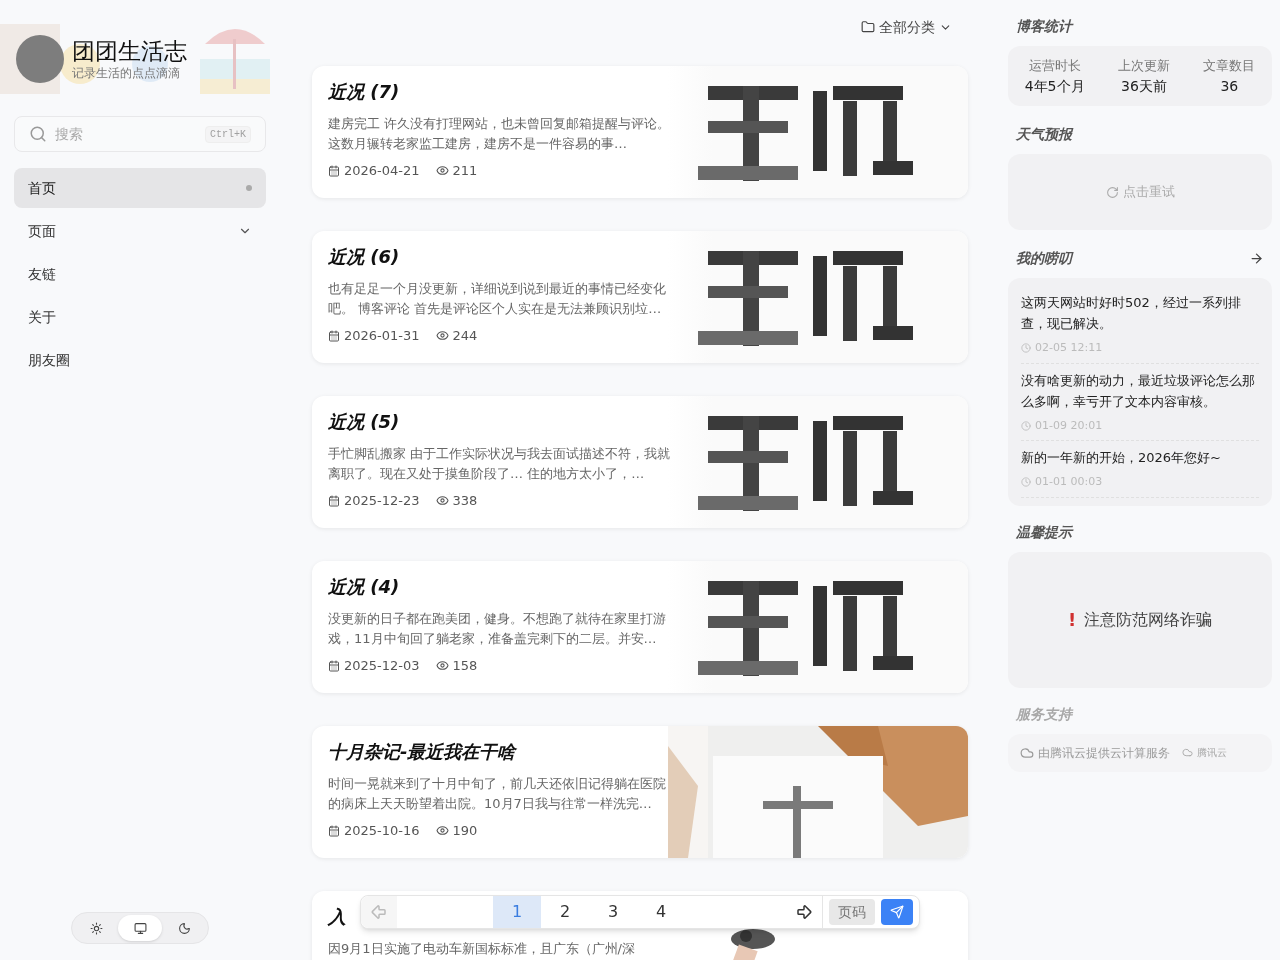 The width and height of the screenshot is (1280, 960). I want to click on murmur-time: 01-09 20:01, so click(1069, 425).